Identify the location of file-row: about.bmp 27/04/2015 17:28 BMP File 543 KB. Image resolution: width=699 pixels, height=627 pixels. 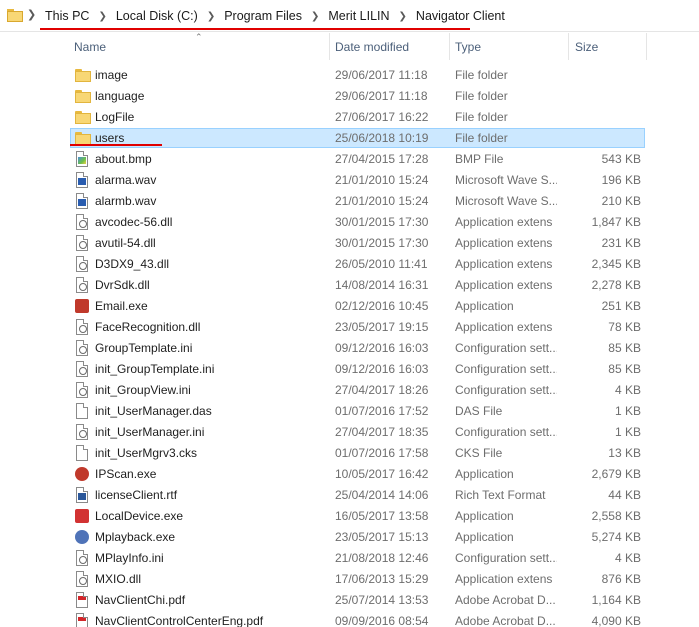
(349, 159).